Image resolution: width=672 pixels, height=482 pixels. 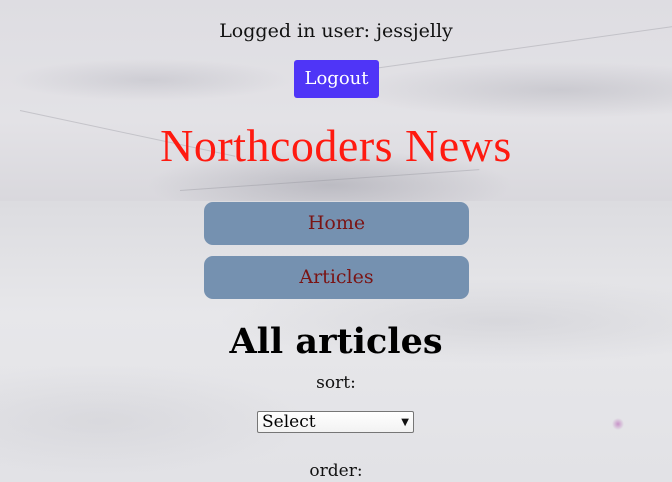 I want to click on logout-button: Logout, so click(x=336, y=79).